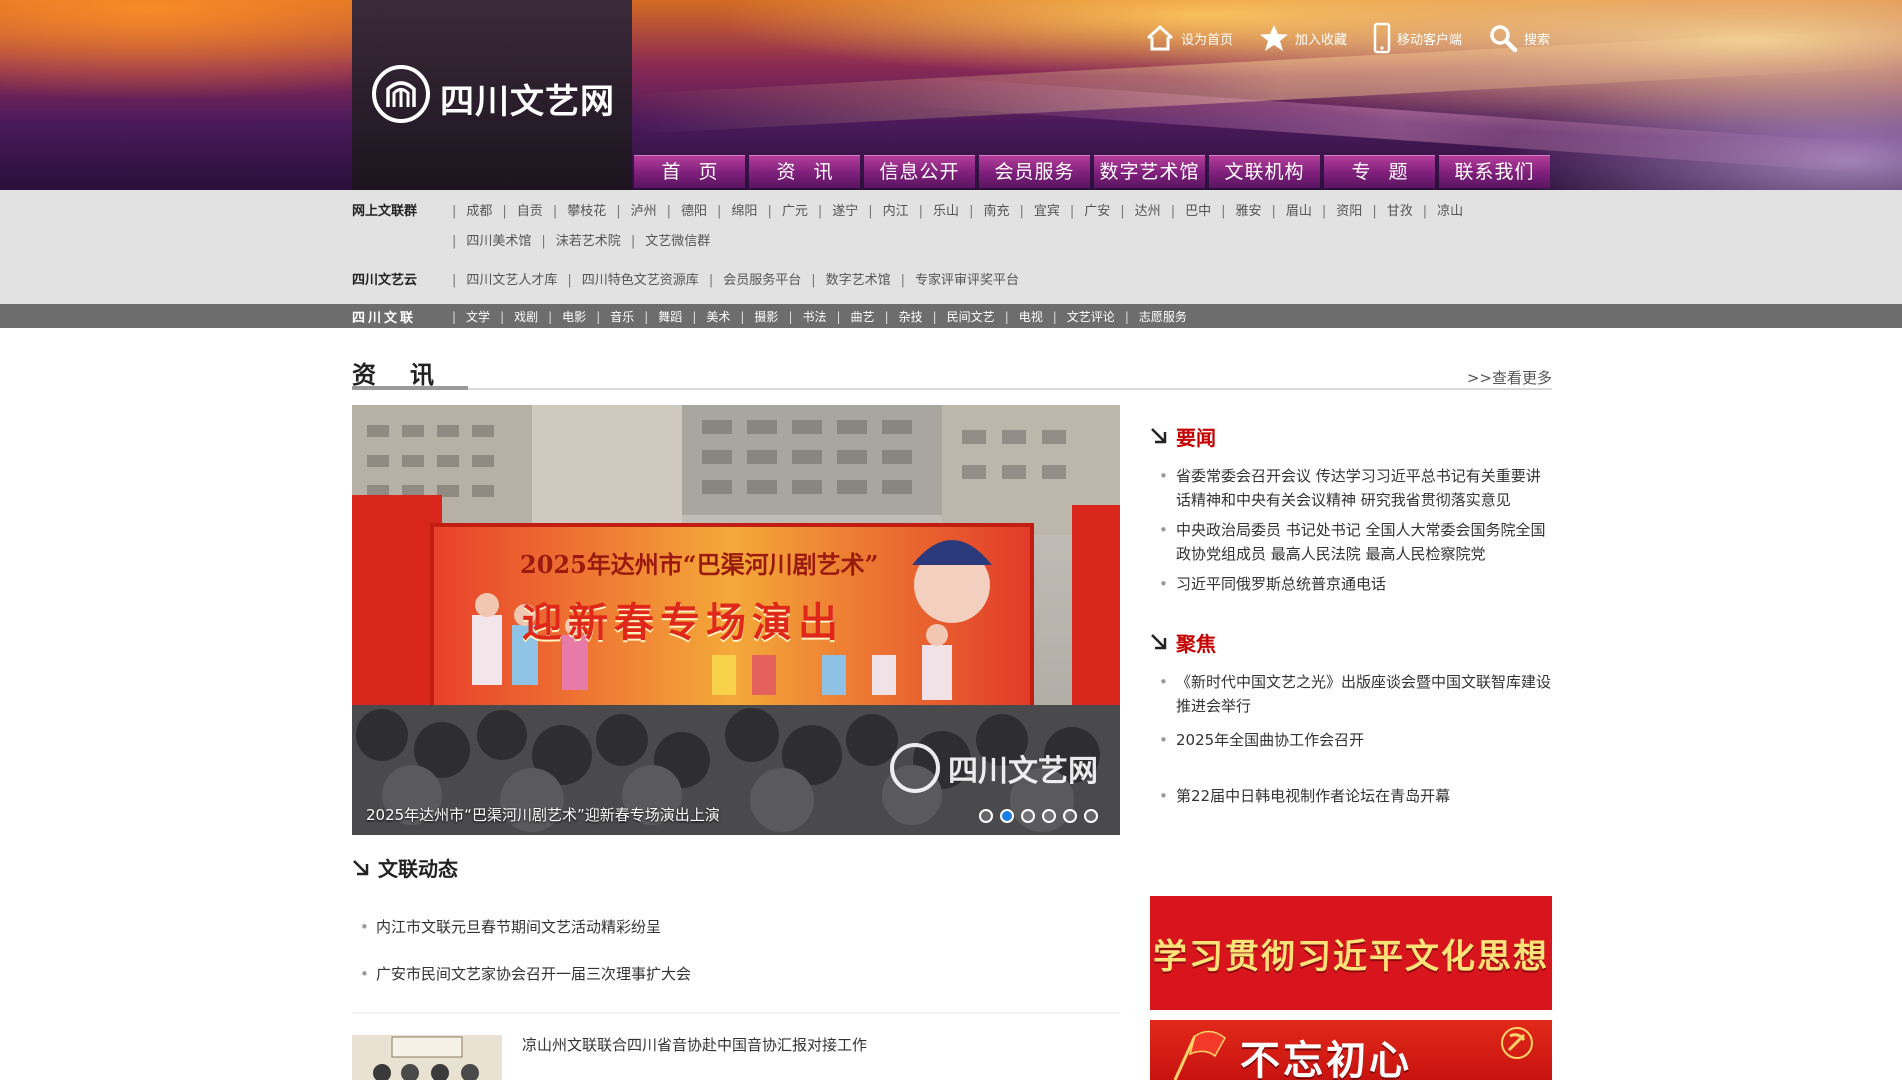 The height and width of the screenshot is (1080, 1902). Describe the element at coordinates (567, 316) in the screenshot. I see `association-link: 电影` at that location.